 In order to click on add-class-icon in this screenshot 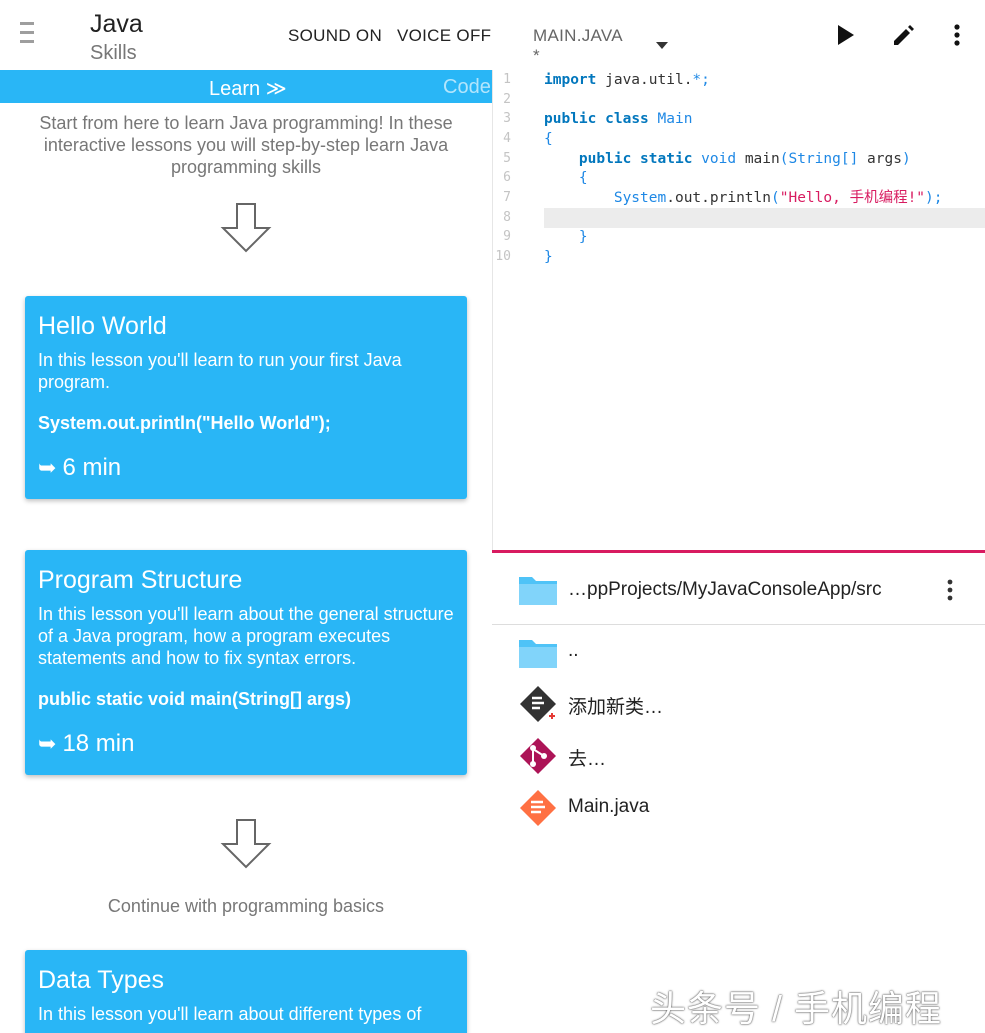, I will do `click(538, 704)`.